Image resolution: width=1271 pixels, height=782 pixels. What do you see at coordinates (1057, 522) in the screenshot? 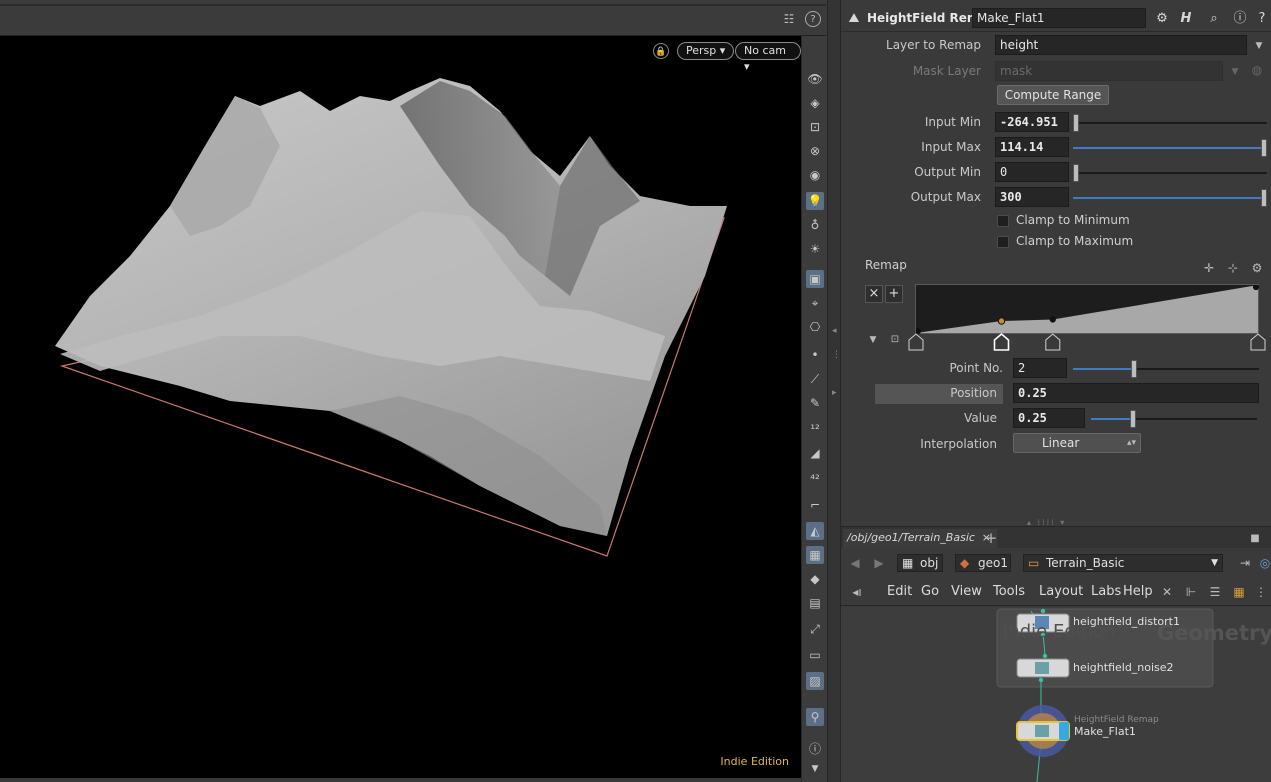
I see `pane-resize-grip: ▴ ⁞⁞⁞⁞ ▾` at bounding box center [1057, 522].